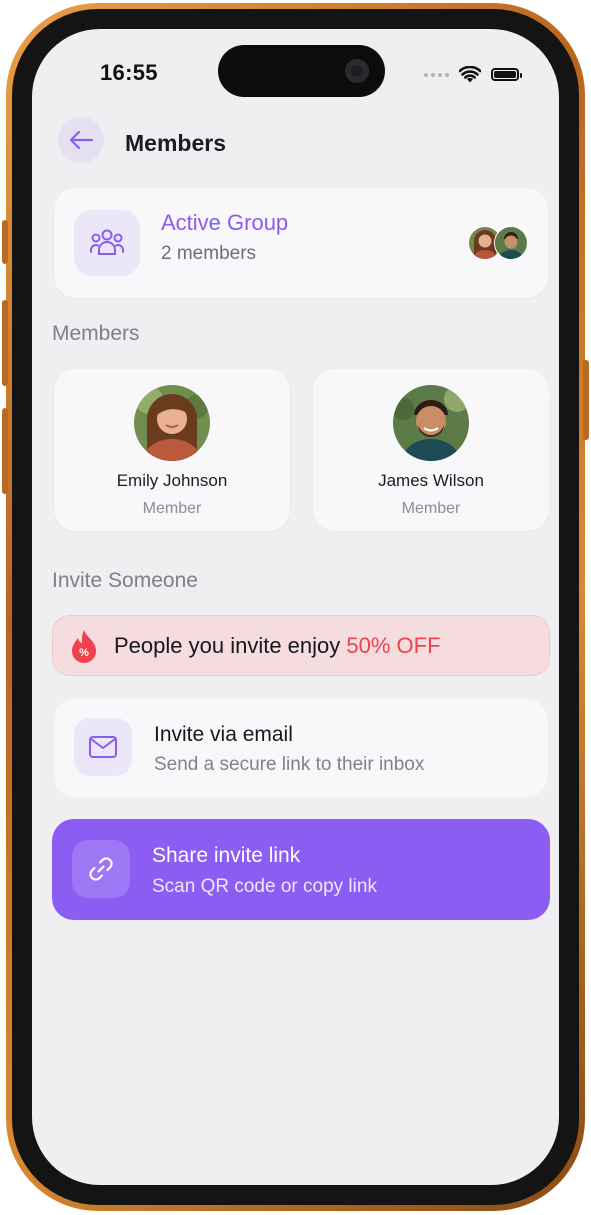 The width and height of the screenshot is (591, 1215). Describe the element at coordinates (125, 580) in the screenshot. I see `invite-section-label: Invite Someone` at that location.